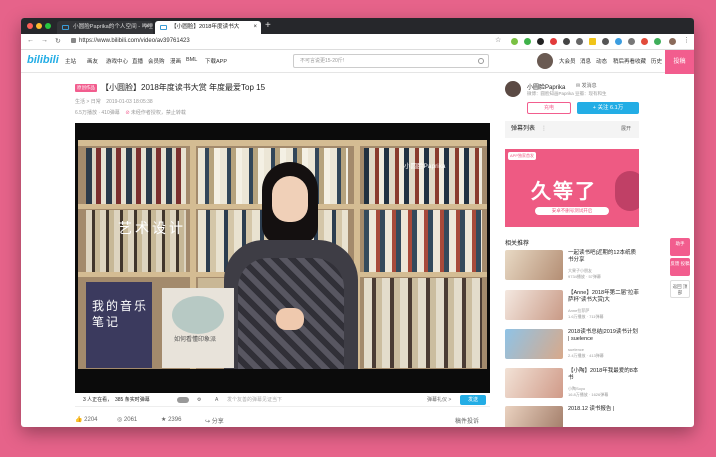 The image size is (716, 457). What do you see at coordinates (30, 40) in the screenshot?
I see `back-icon: ←` at bounding box center [30, 40].